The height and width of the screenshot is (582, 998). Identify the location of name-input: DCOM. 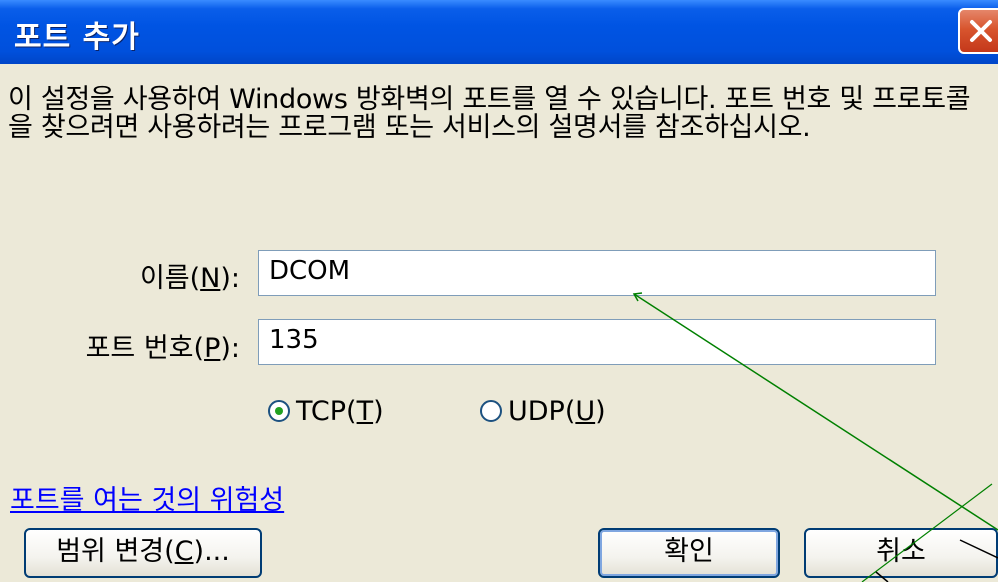
(597, 273).